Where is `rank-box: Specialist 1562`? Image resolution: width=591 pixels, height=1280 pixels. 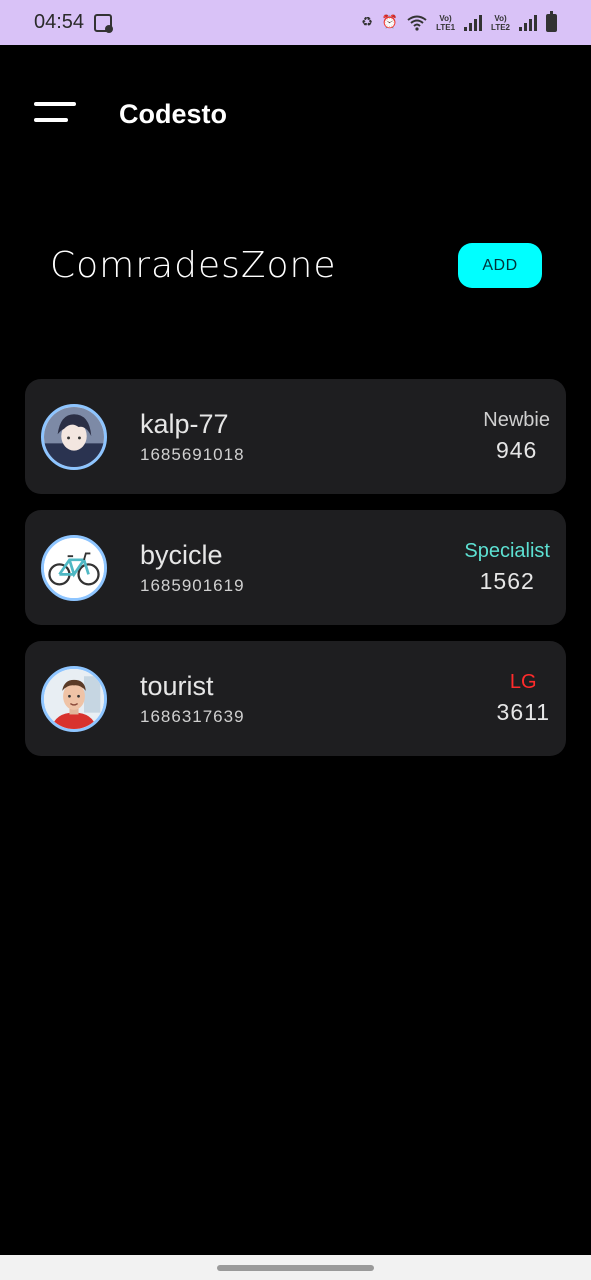 rank-box: Specialist 1562 is located at coordinates (507, 567).